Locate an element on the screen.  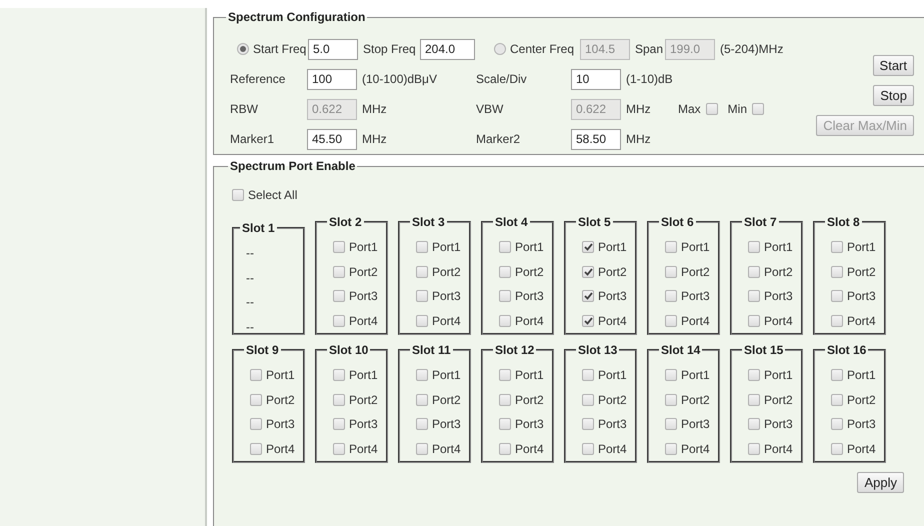
input-field: 45.50 is located at coordinates (332, 139).